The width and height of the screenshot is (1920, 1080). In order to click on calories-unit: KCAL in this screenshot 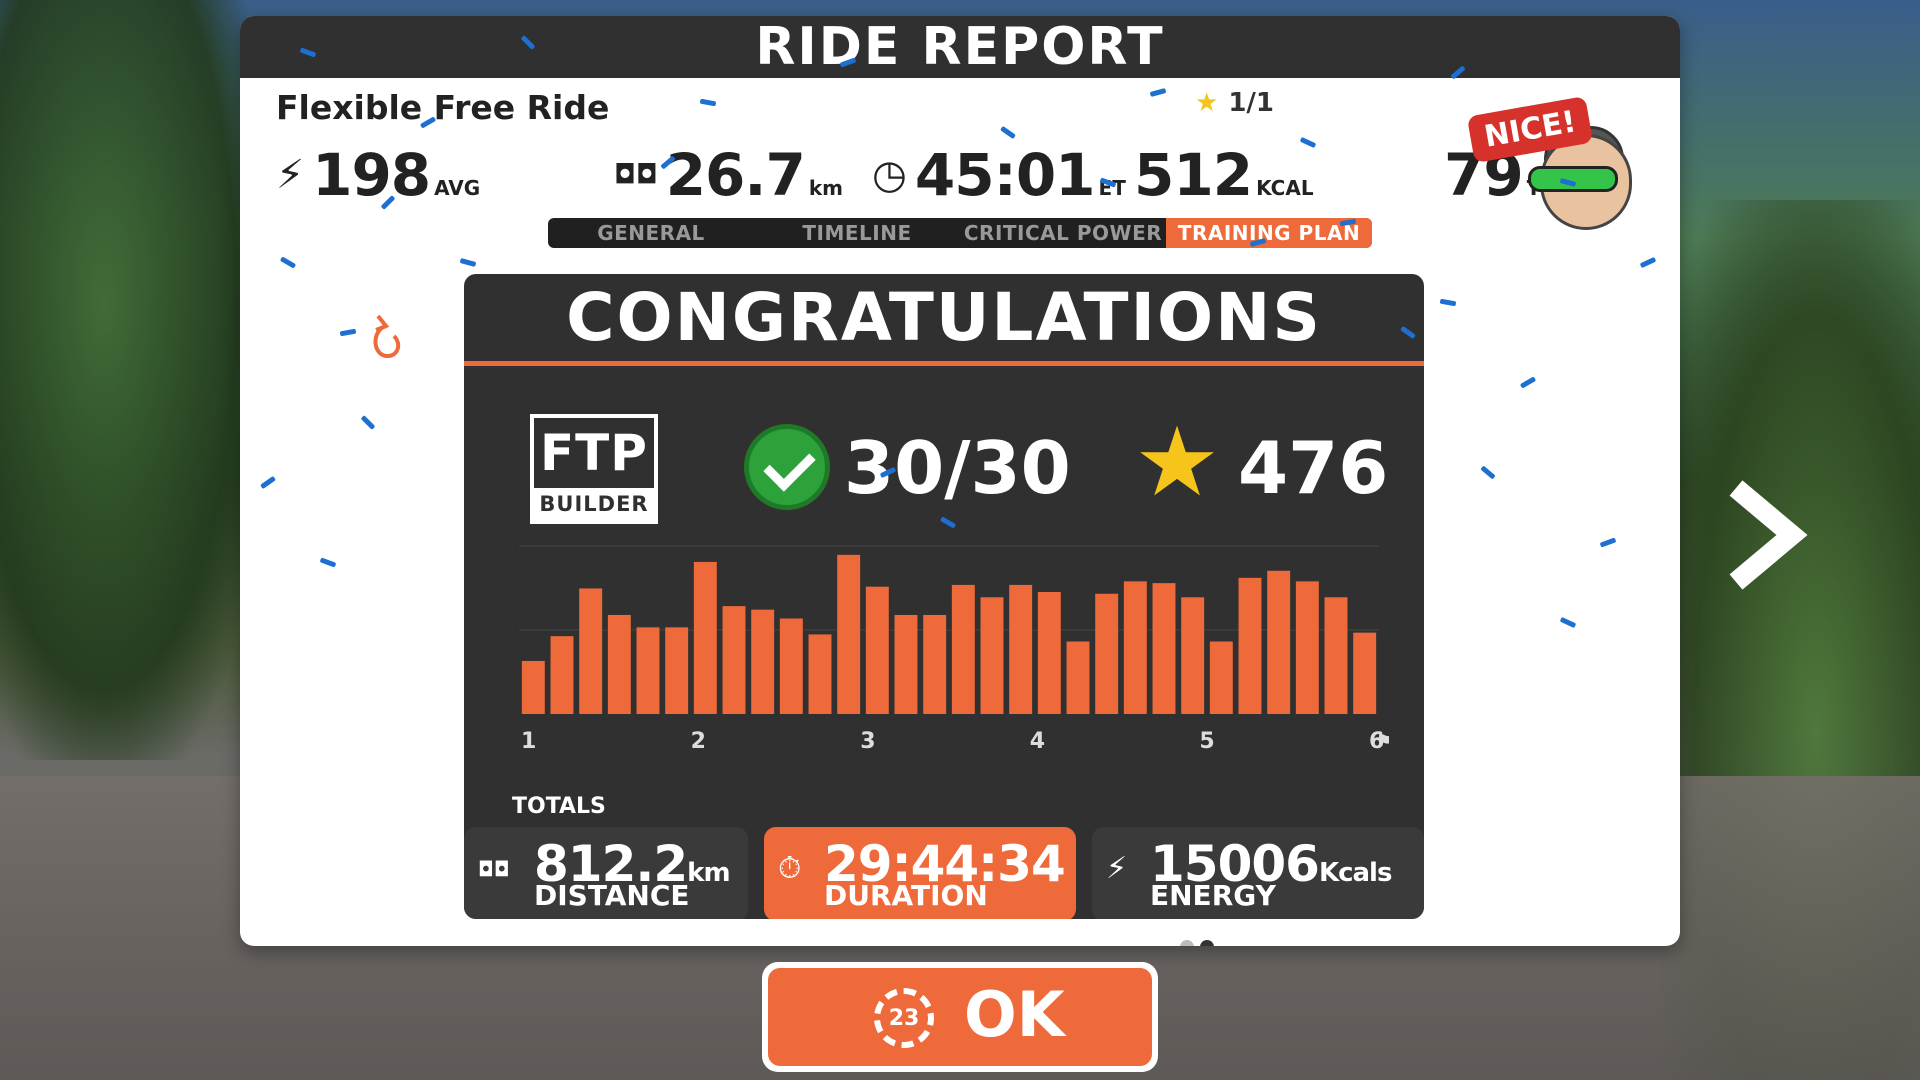, I will do `click(1285, 188)`.